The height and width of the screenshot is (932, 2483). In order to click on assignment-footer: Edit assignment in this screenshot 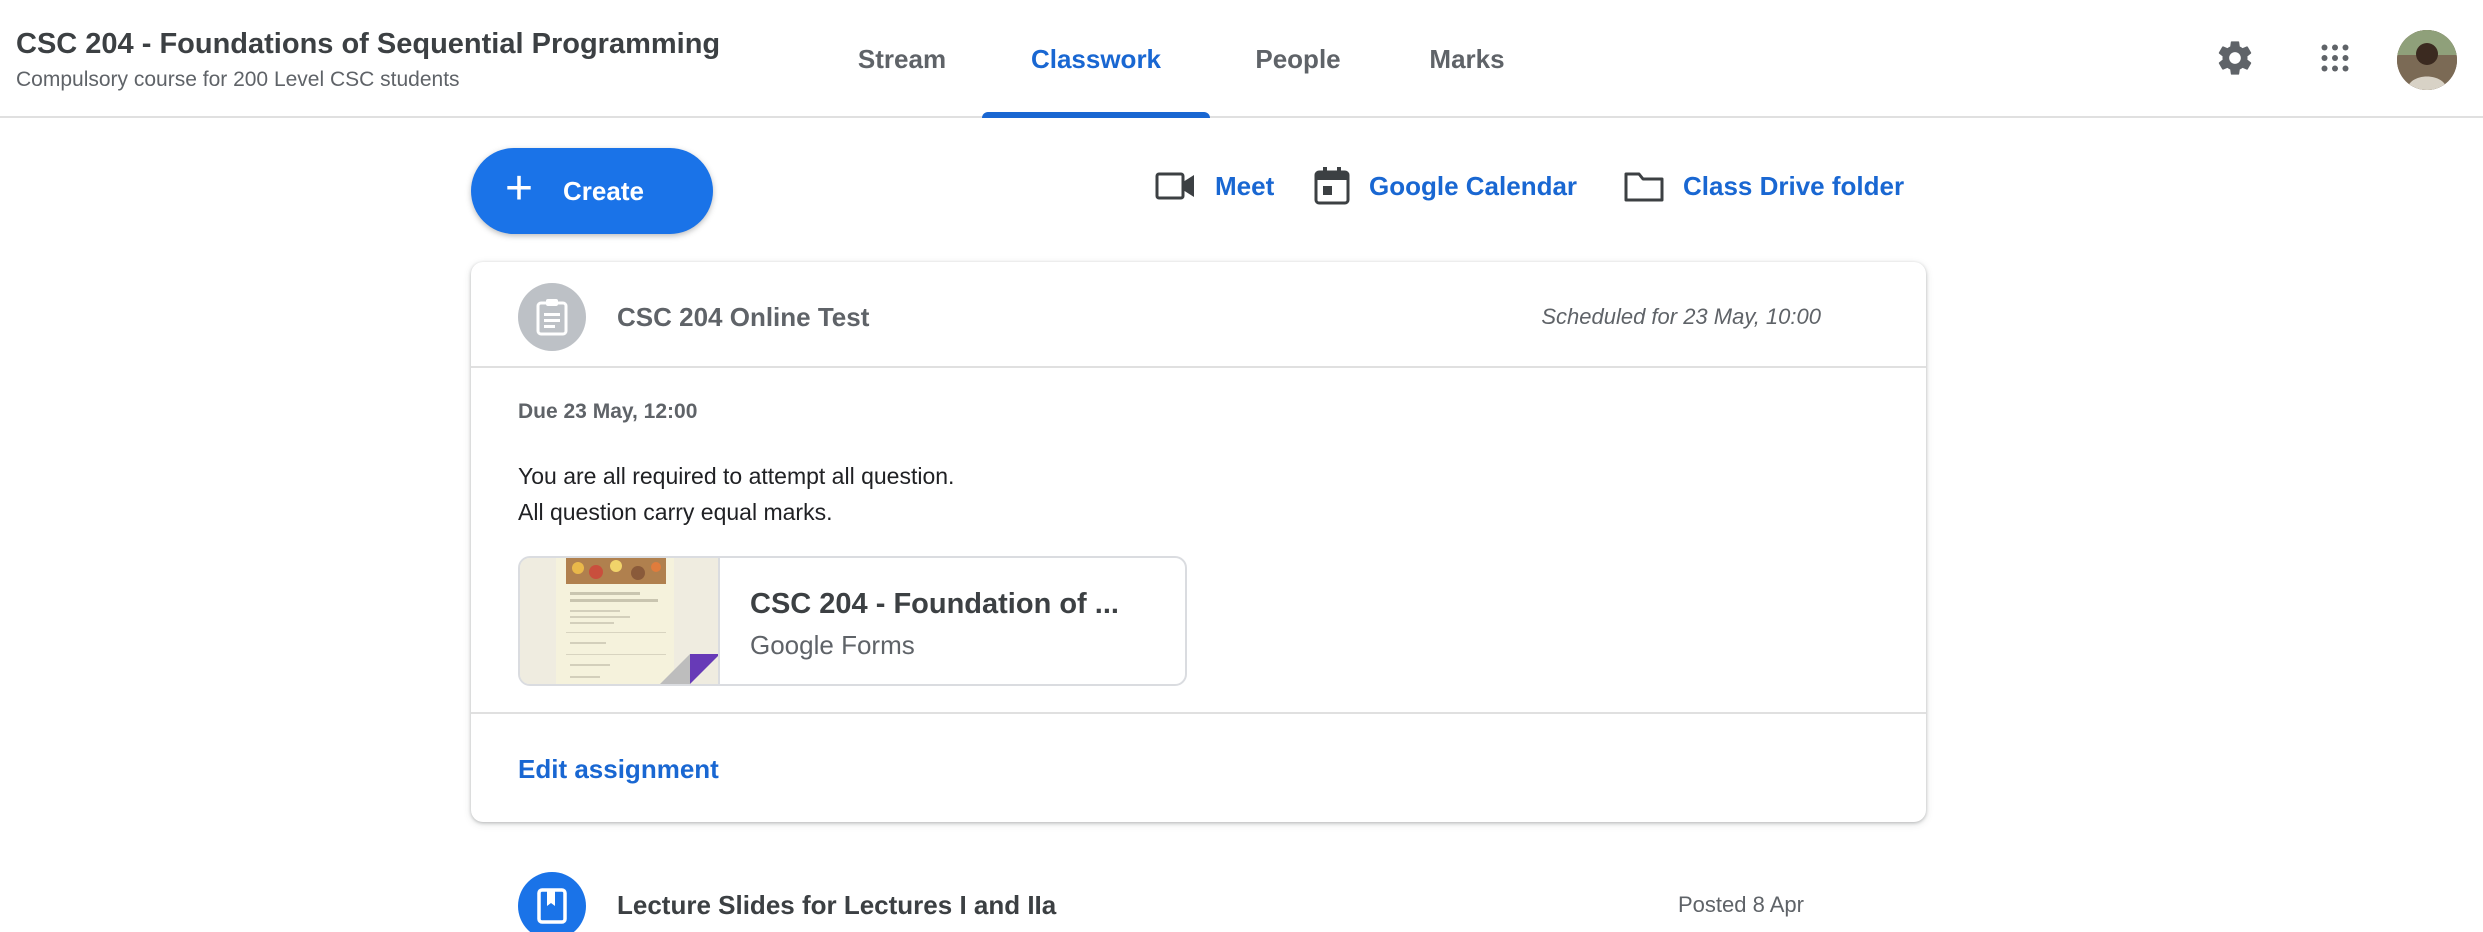, I will do `click(1198, 767)`.